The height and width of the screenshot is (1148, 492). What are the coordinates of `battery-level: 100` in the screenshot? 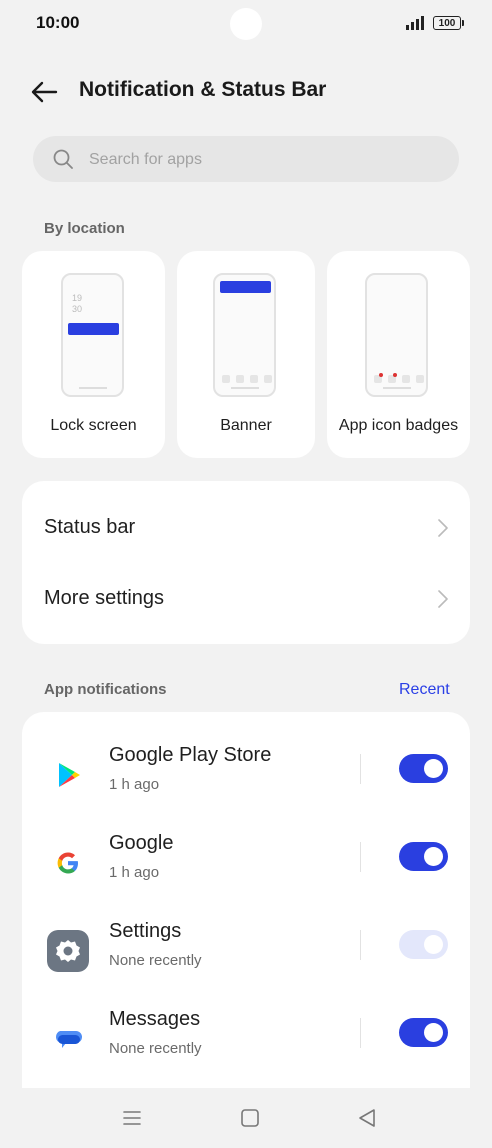 It's located at (447, 23).